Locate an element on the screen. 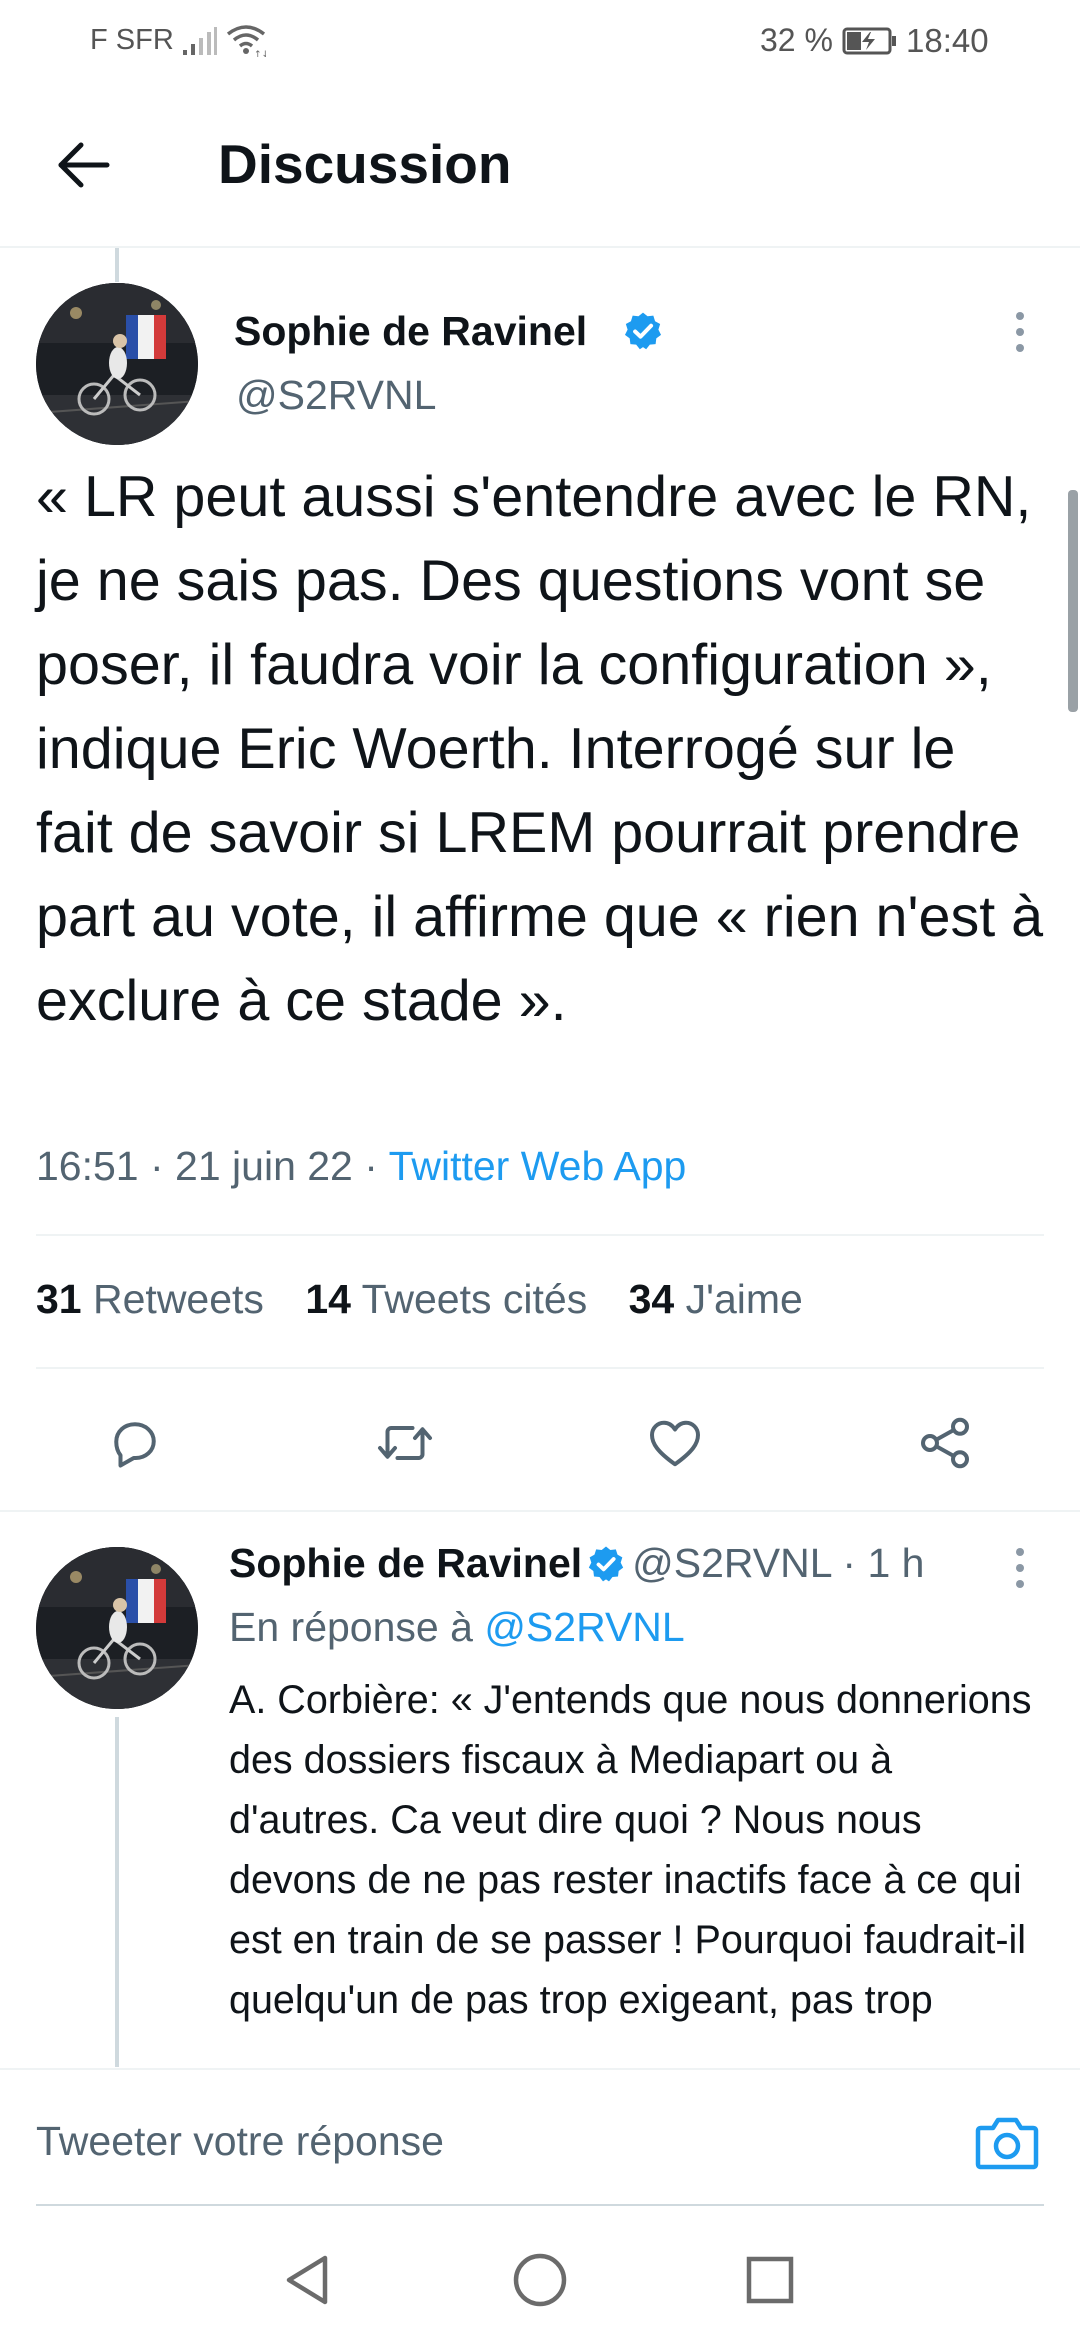 The width and height of the screenshot is (1080, 2340). reply-author-name: Sophie de Ravinel is located at coordinates (405, 1563).